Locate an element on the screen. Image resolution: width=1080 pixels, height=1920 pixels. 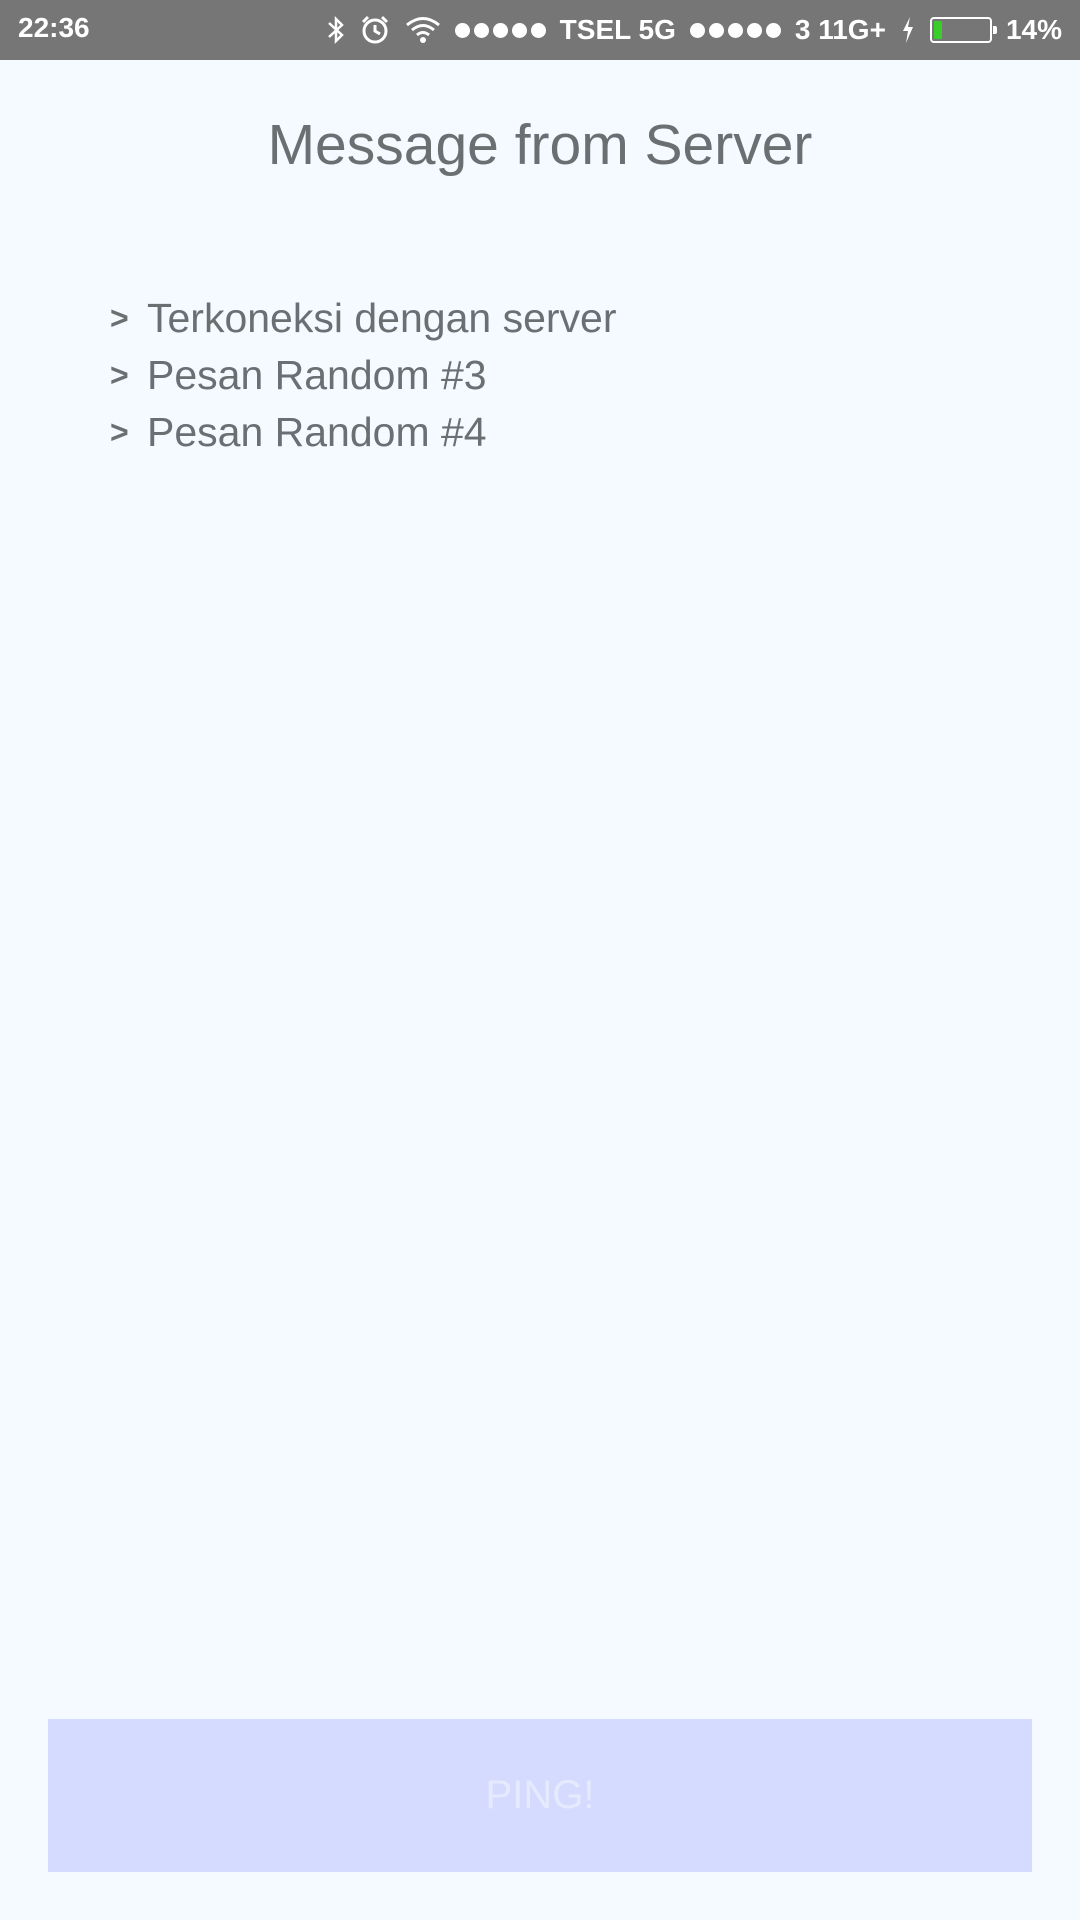
ping-button: PING! is located at coordinates (540, 1795).